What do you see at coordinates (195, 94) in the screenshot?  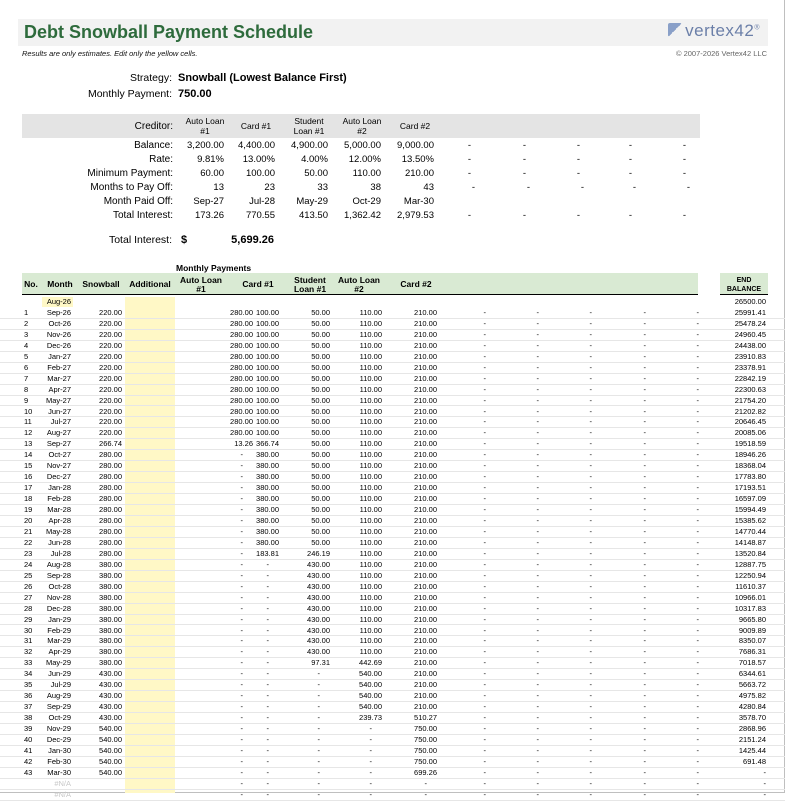 I see `monthly-payment-value: 750.00` at bounding box center [195, 94].